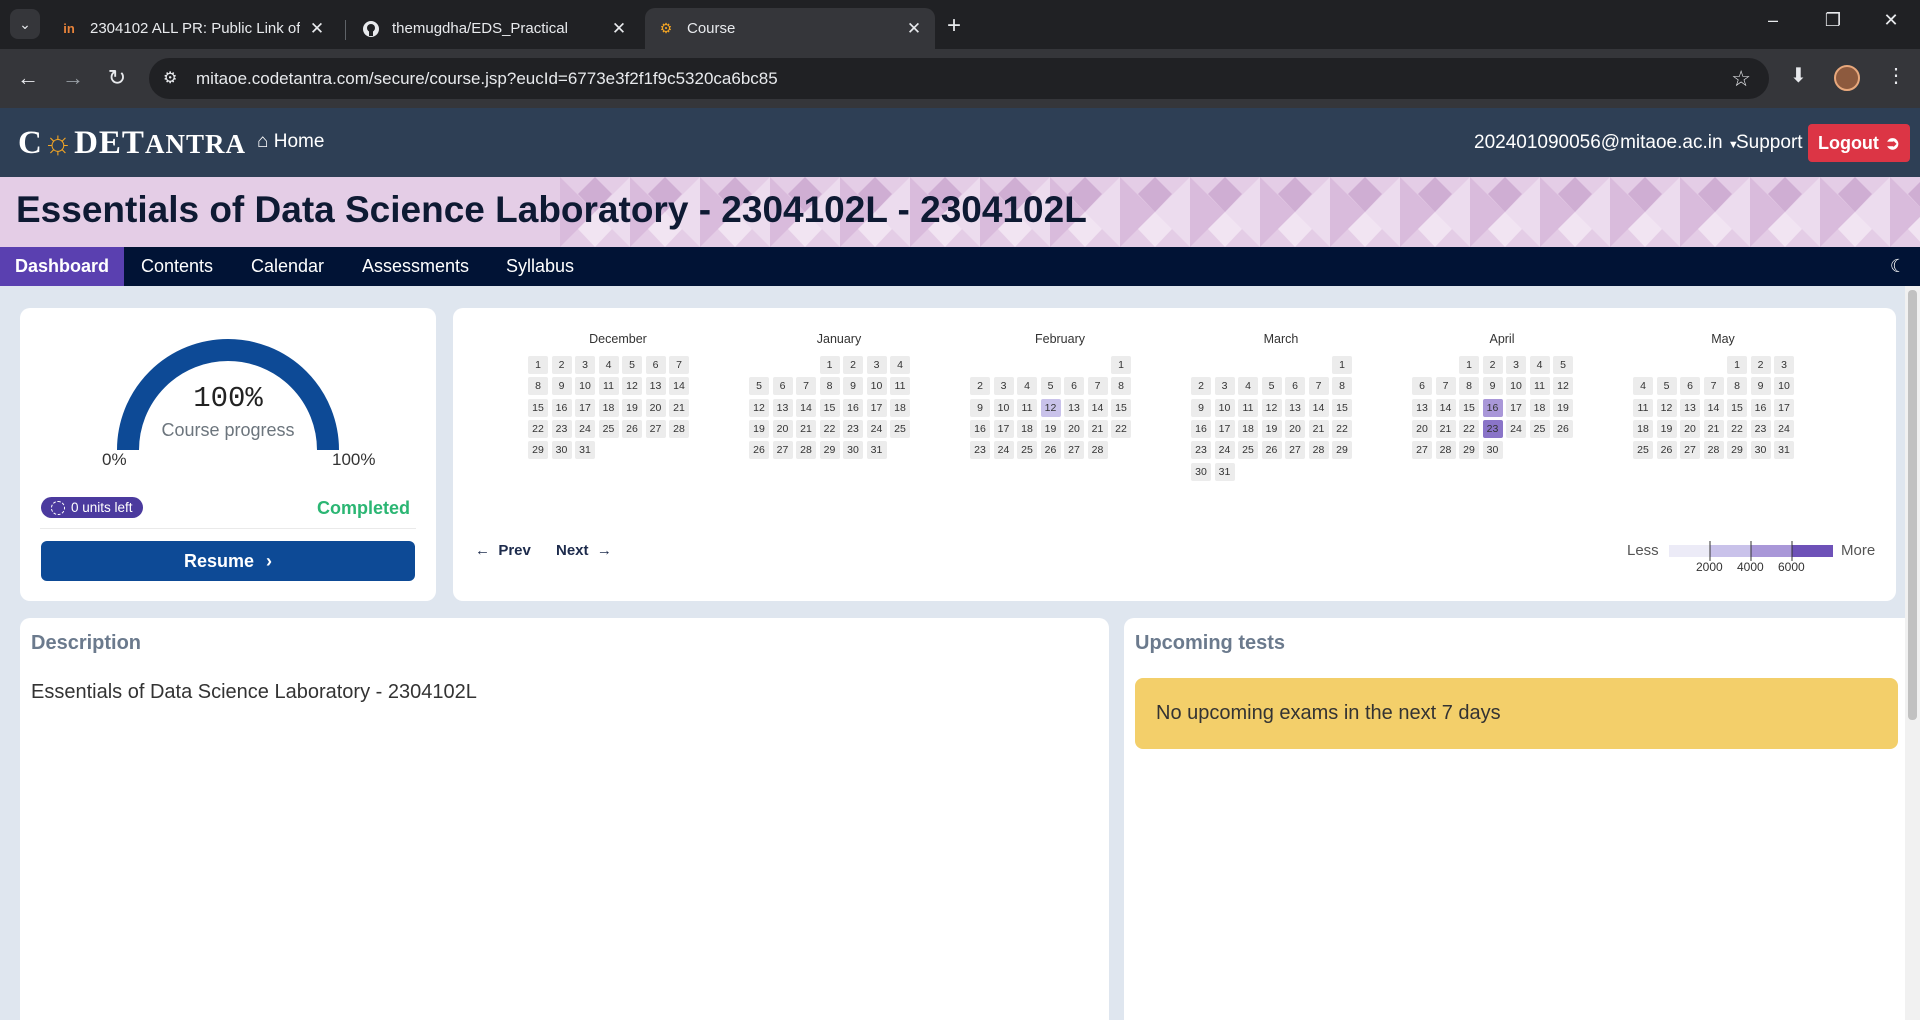 The width and height of the screenshot is (1920, 1020). I want to click on codetantra-logo: C☼DETANTRA, so click(132, 143).